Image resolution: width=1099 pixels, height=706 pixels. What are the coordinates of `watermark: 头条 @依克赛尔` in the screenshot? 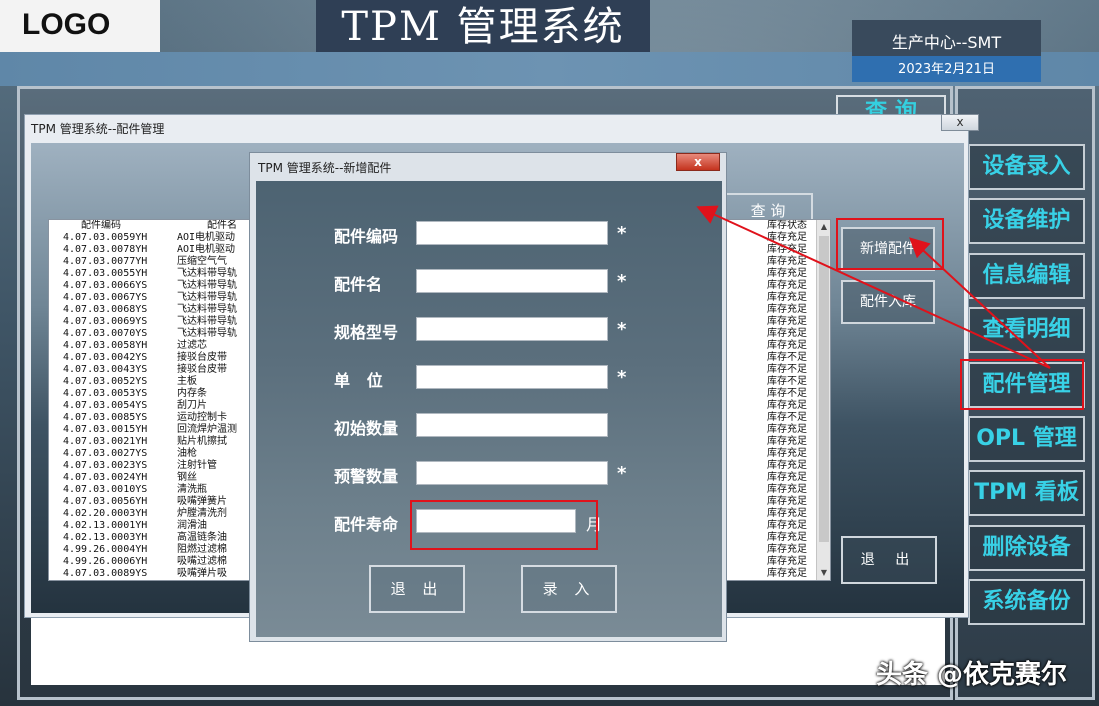 It's located at (972, 675).